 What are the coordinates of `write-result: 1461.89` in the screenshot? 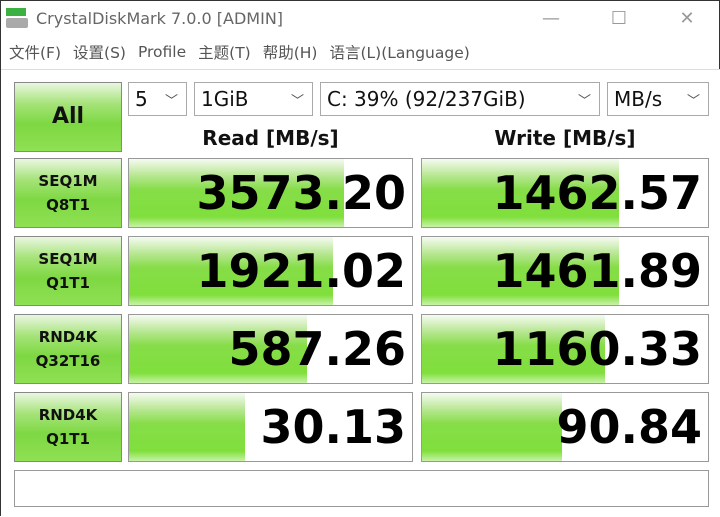 It's located at (565, 271).